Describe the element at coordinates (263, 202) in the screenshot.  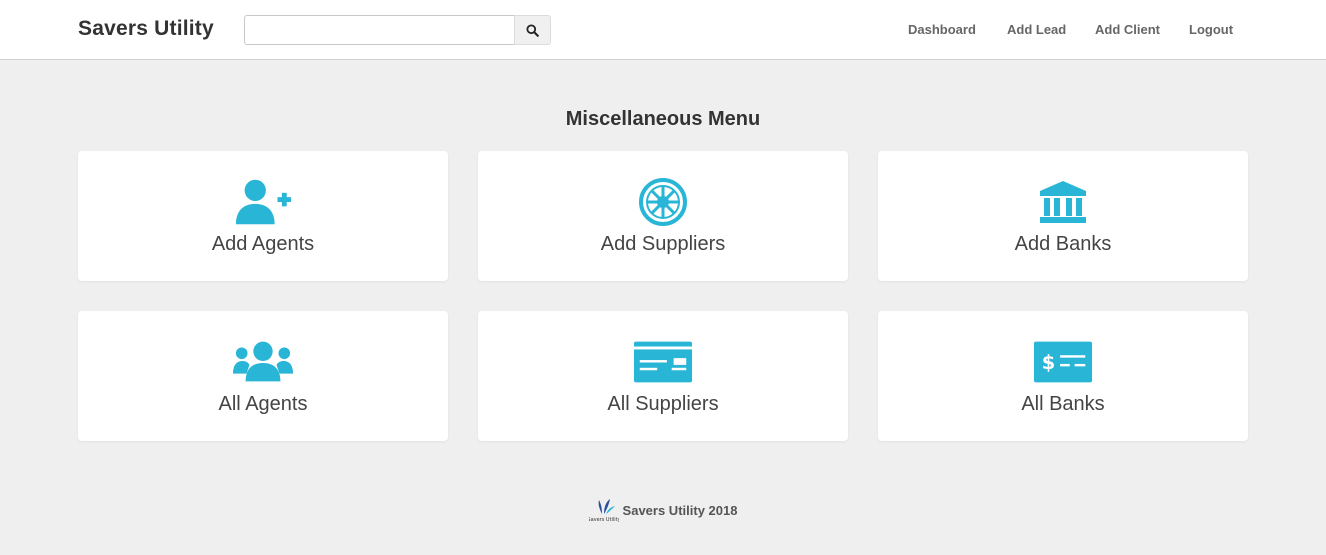
I see `user-plus-icon` at that location.